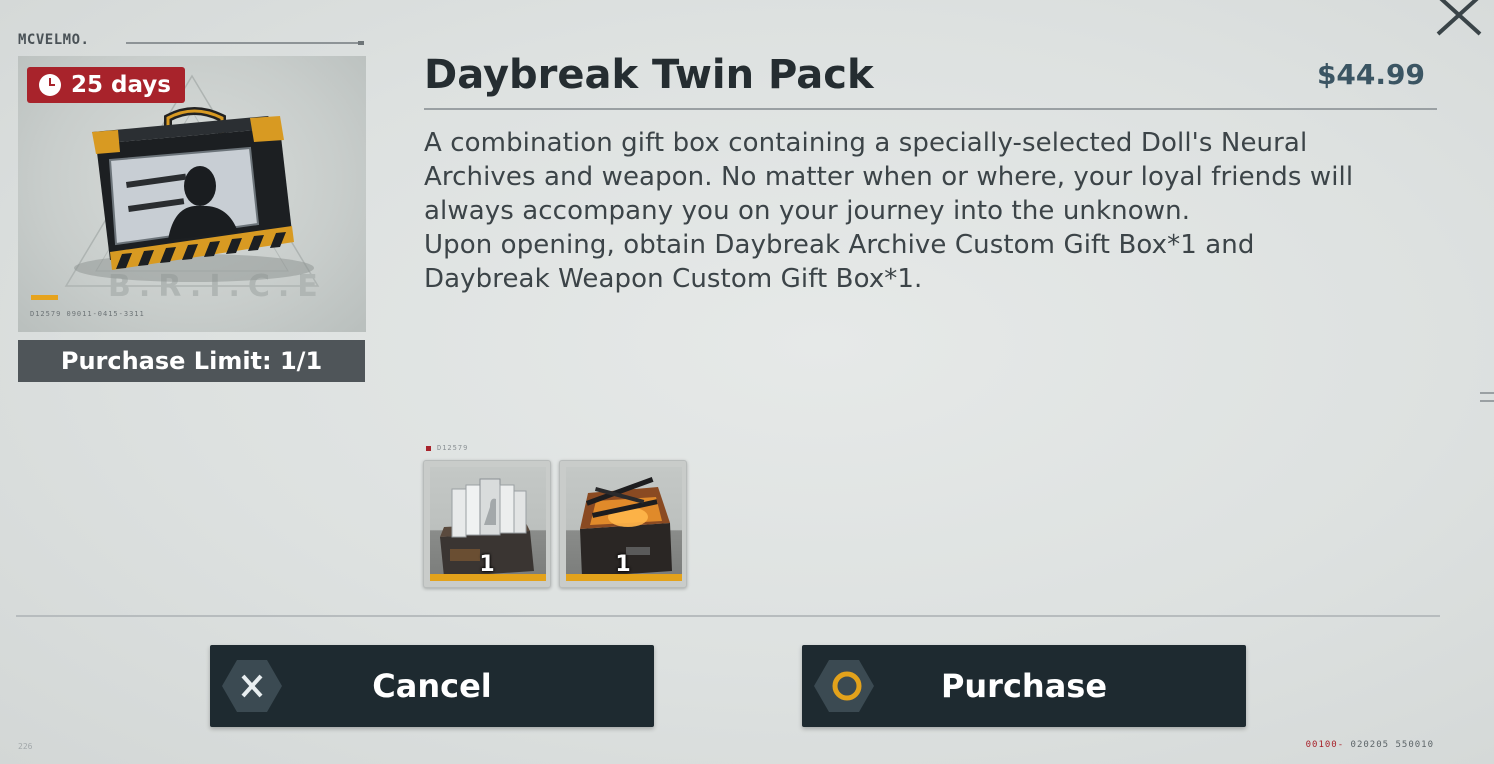  I want to click on footer-divider, so click(728, 616).